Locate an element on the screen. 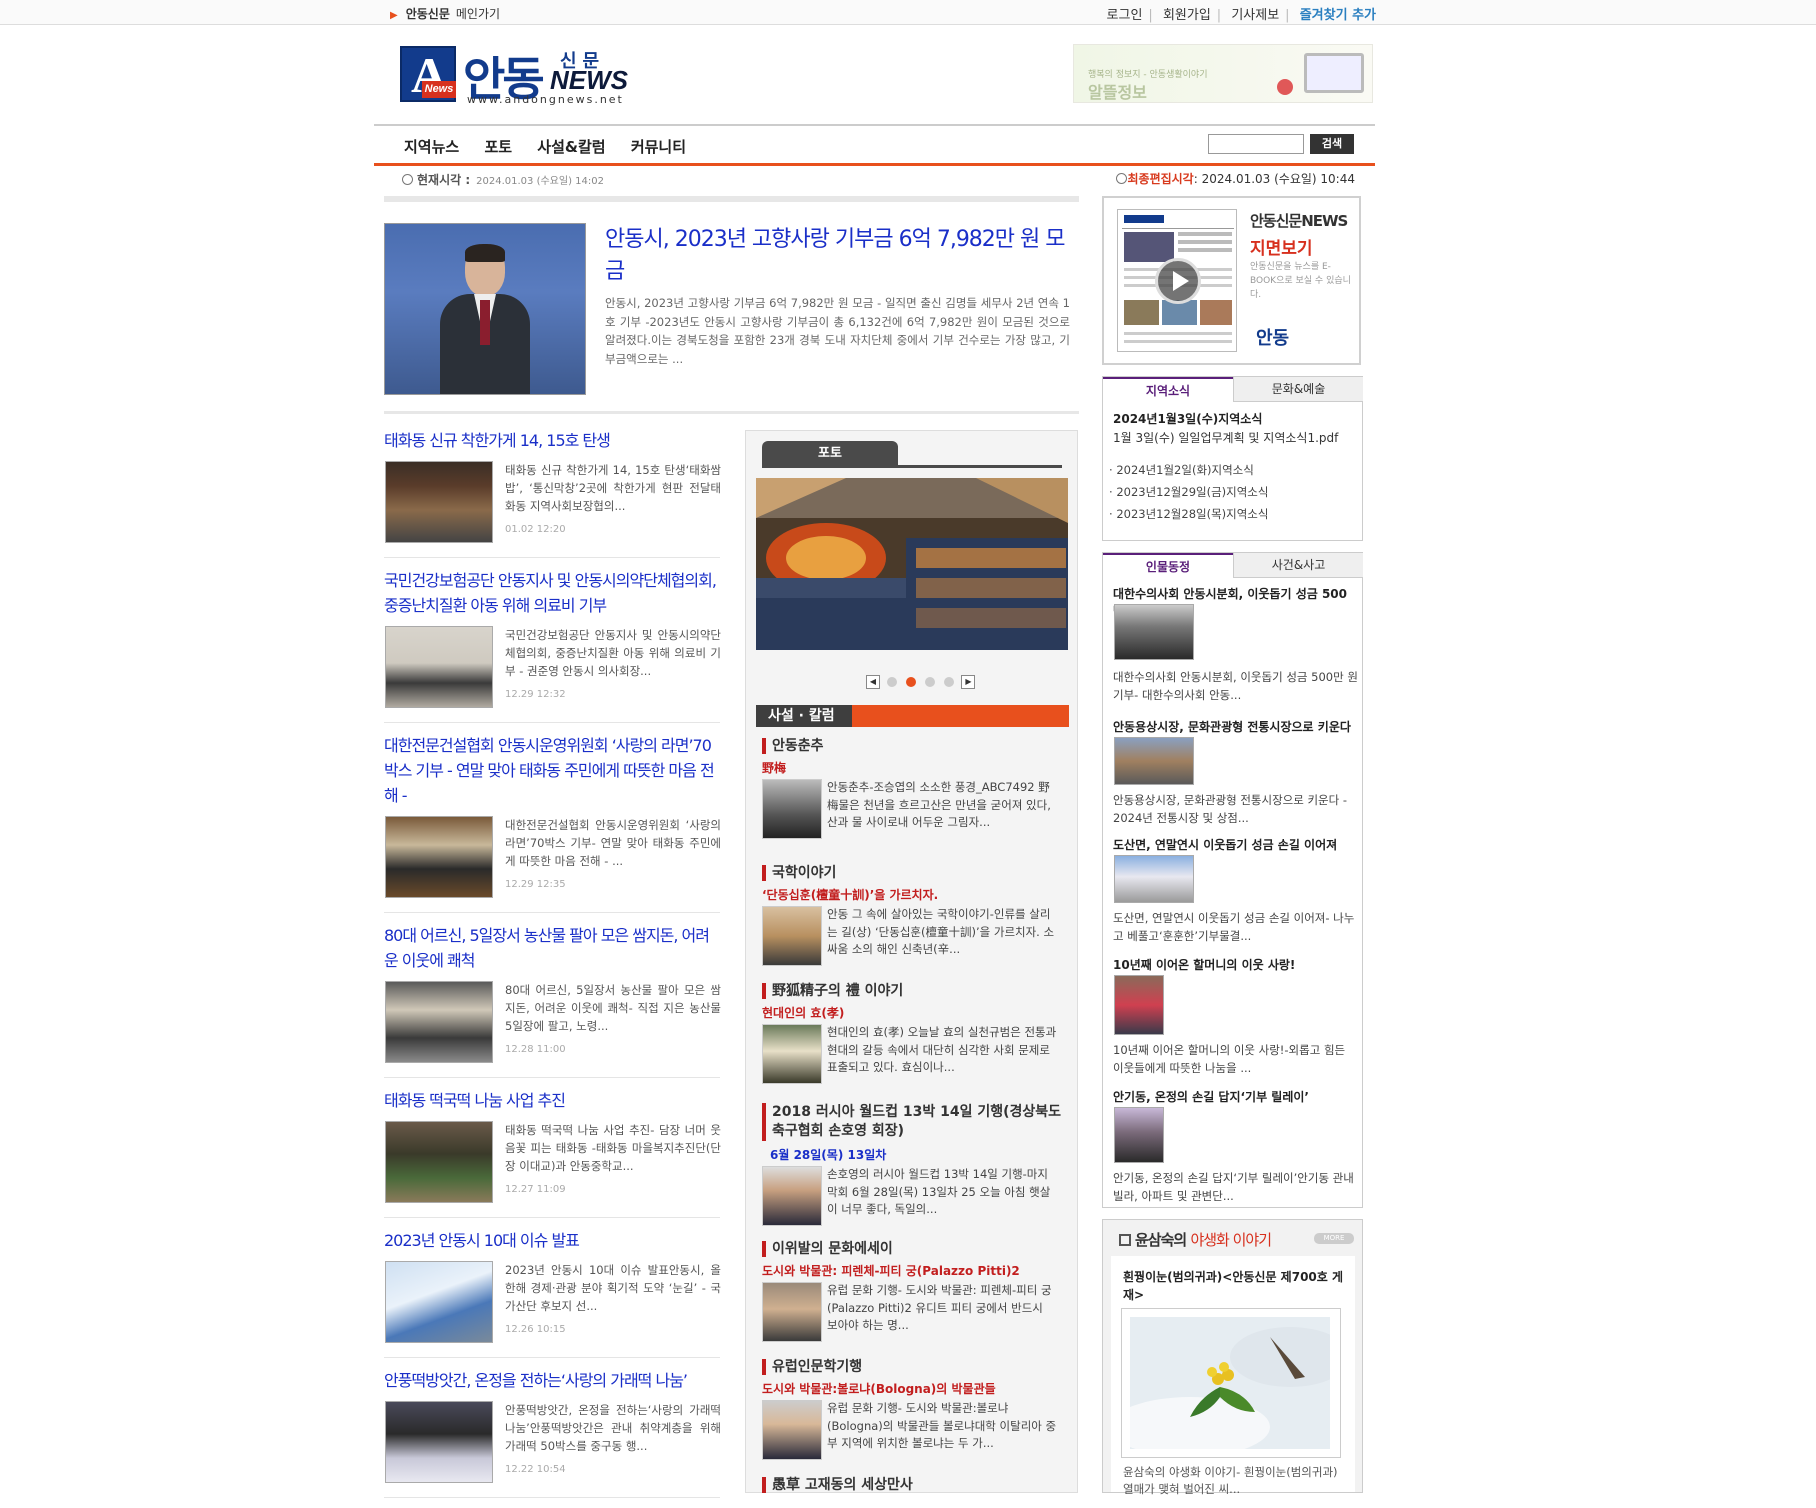 This screenshot has width=1816, height=1508. search-button: 검색 is located at coordinates (1332, 144).